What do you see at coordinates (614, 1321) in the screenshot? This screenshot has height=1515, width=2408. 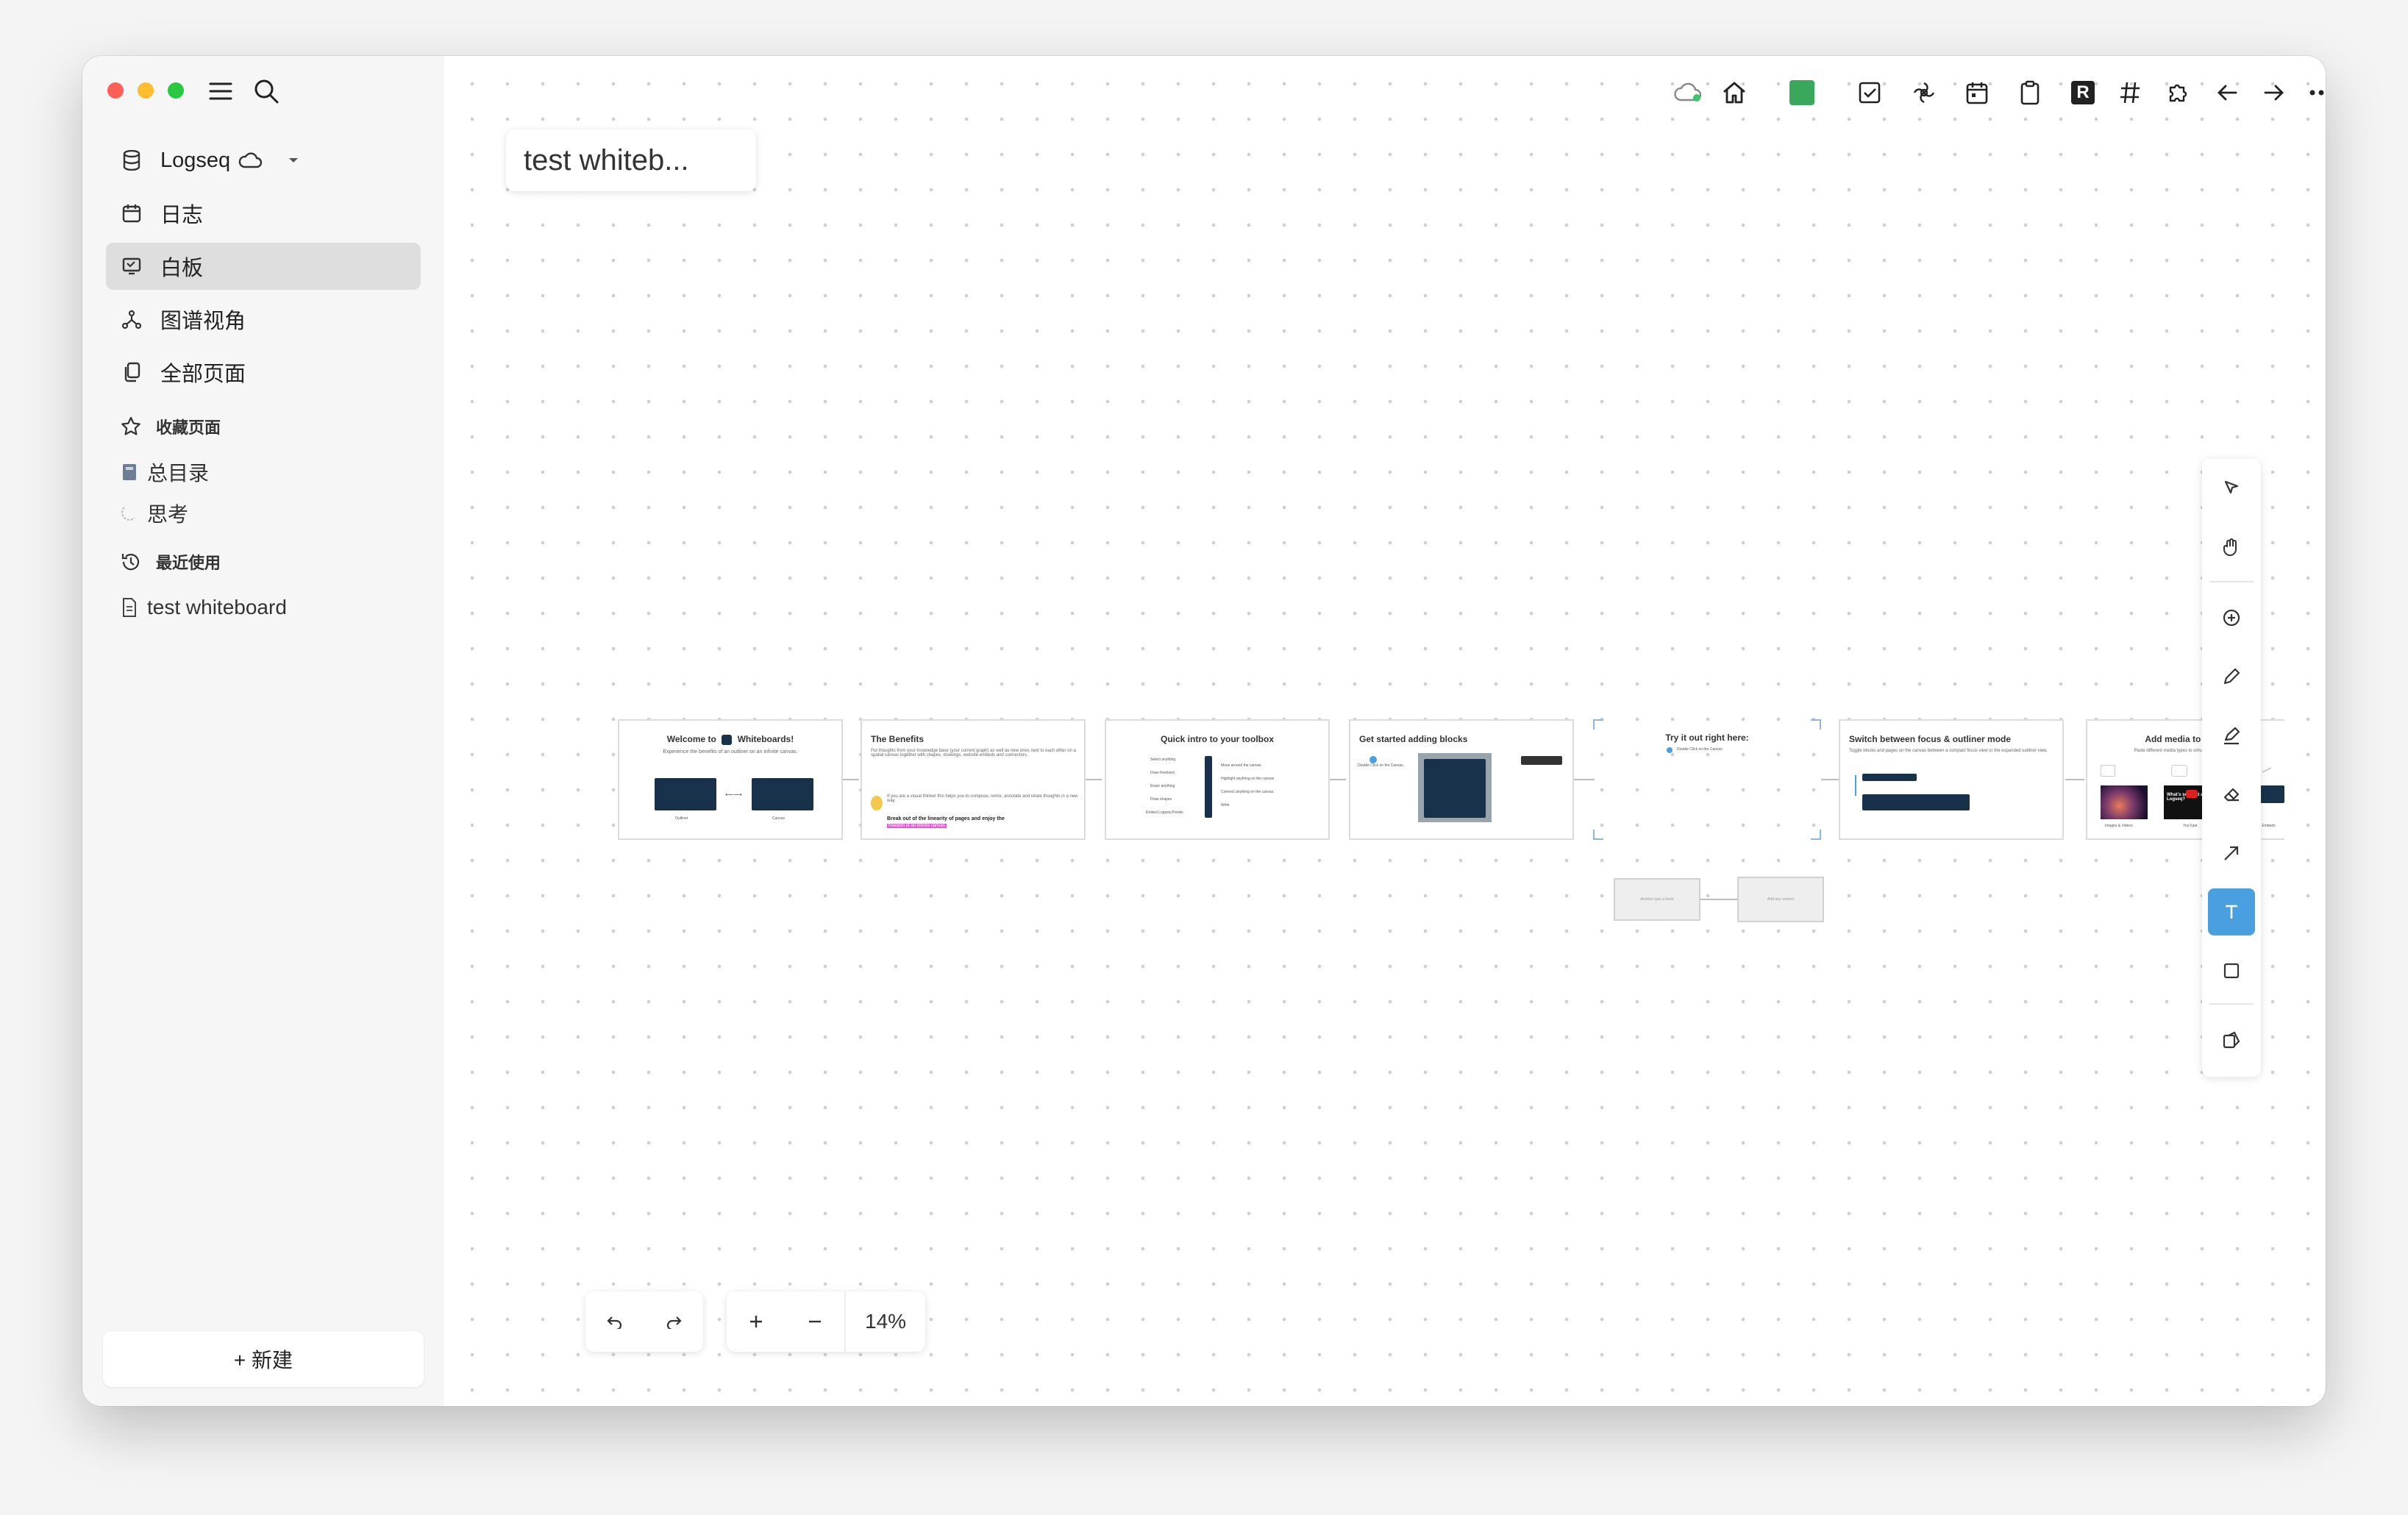 I see `undo-button` at bounding box center [614, 1321].